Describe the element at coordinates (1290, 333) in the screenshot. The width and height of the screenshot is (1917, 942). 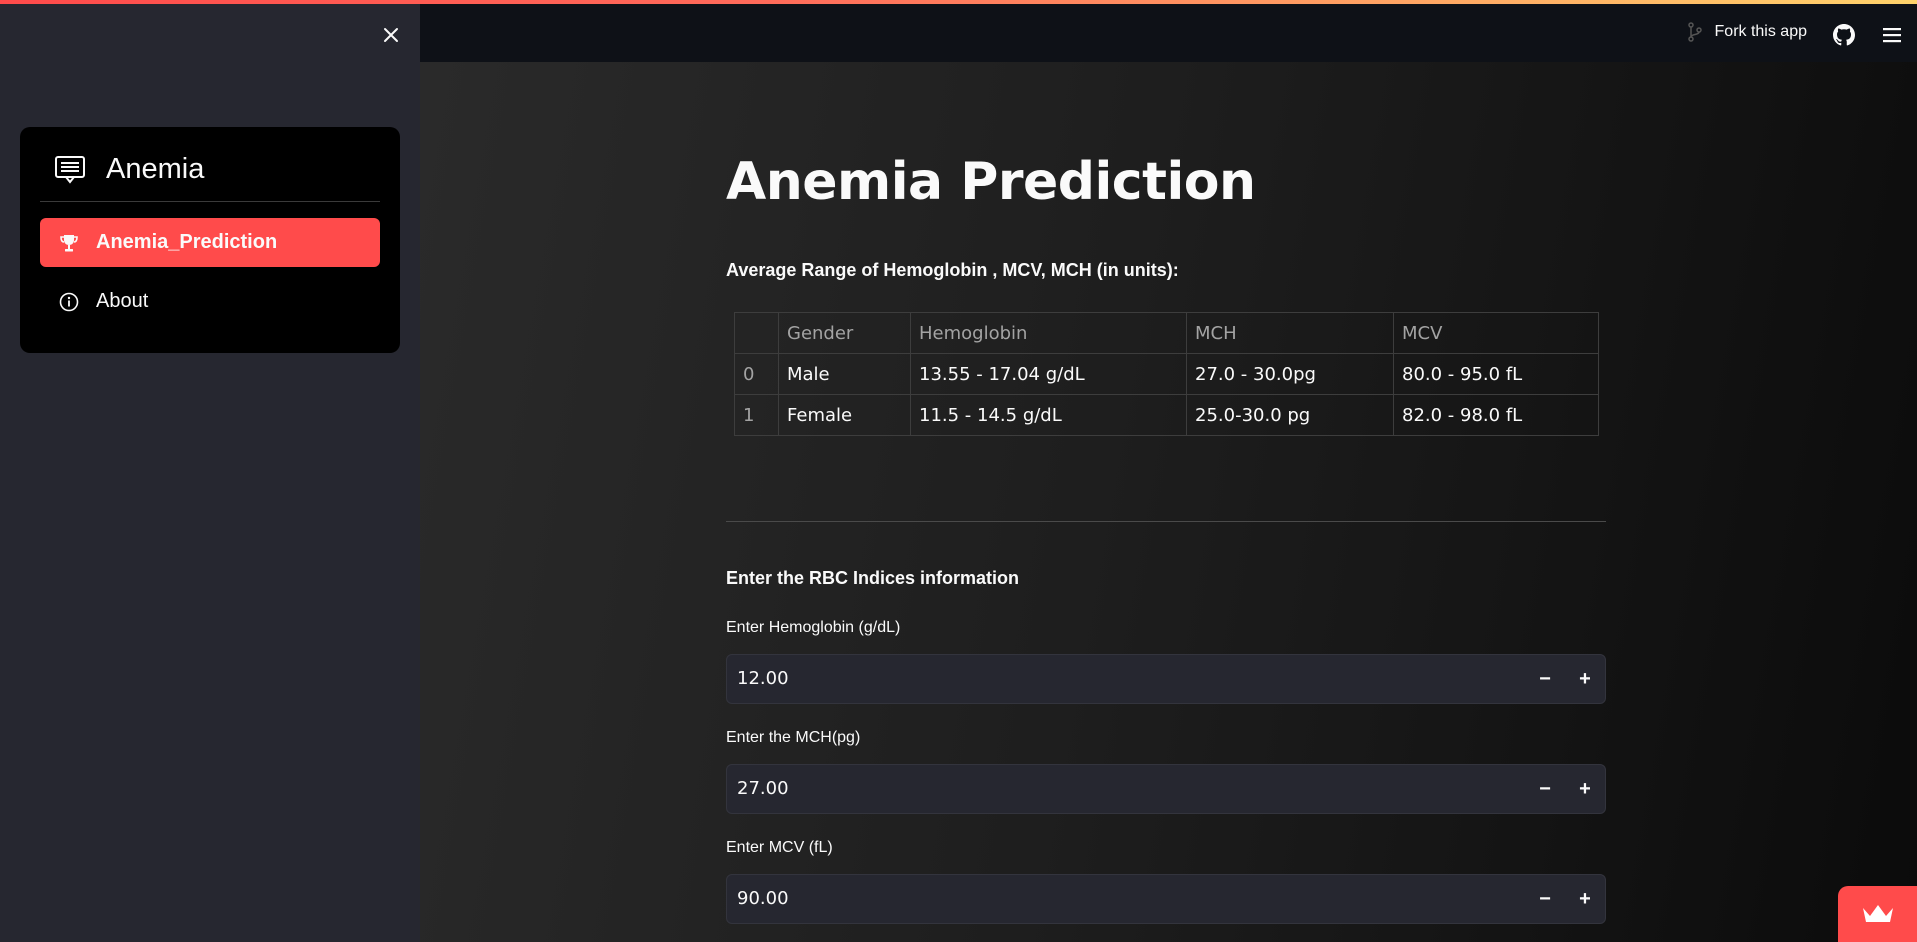
I see `column-header-mch: MCH` at that location.